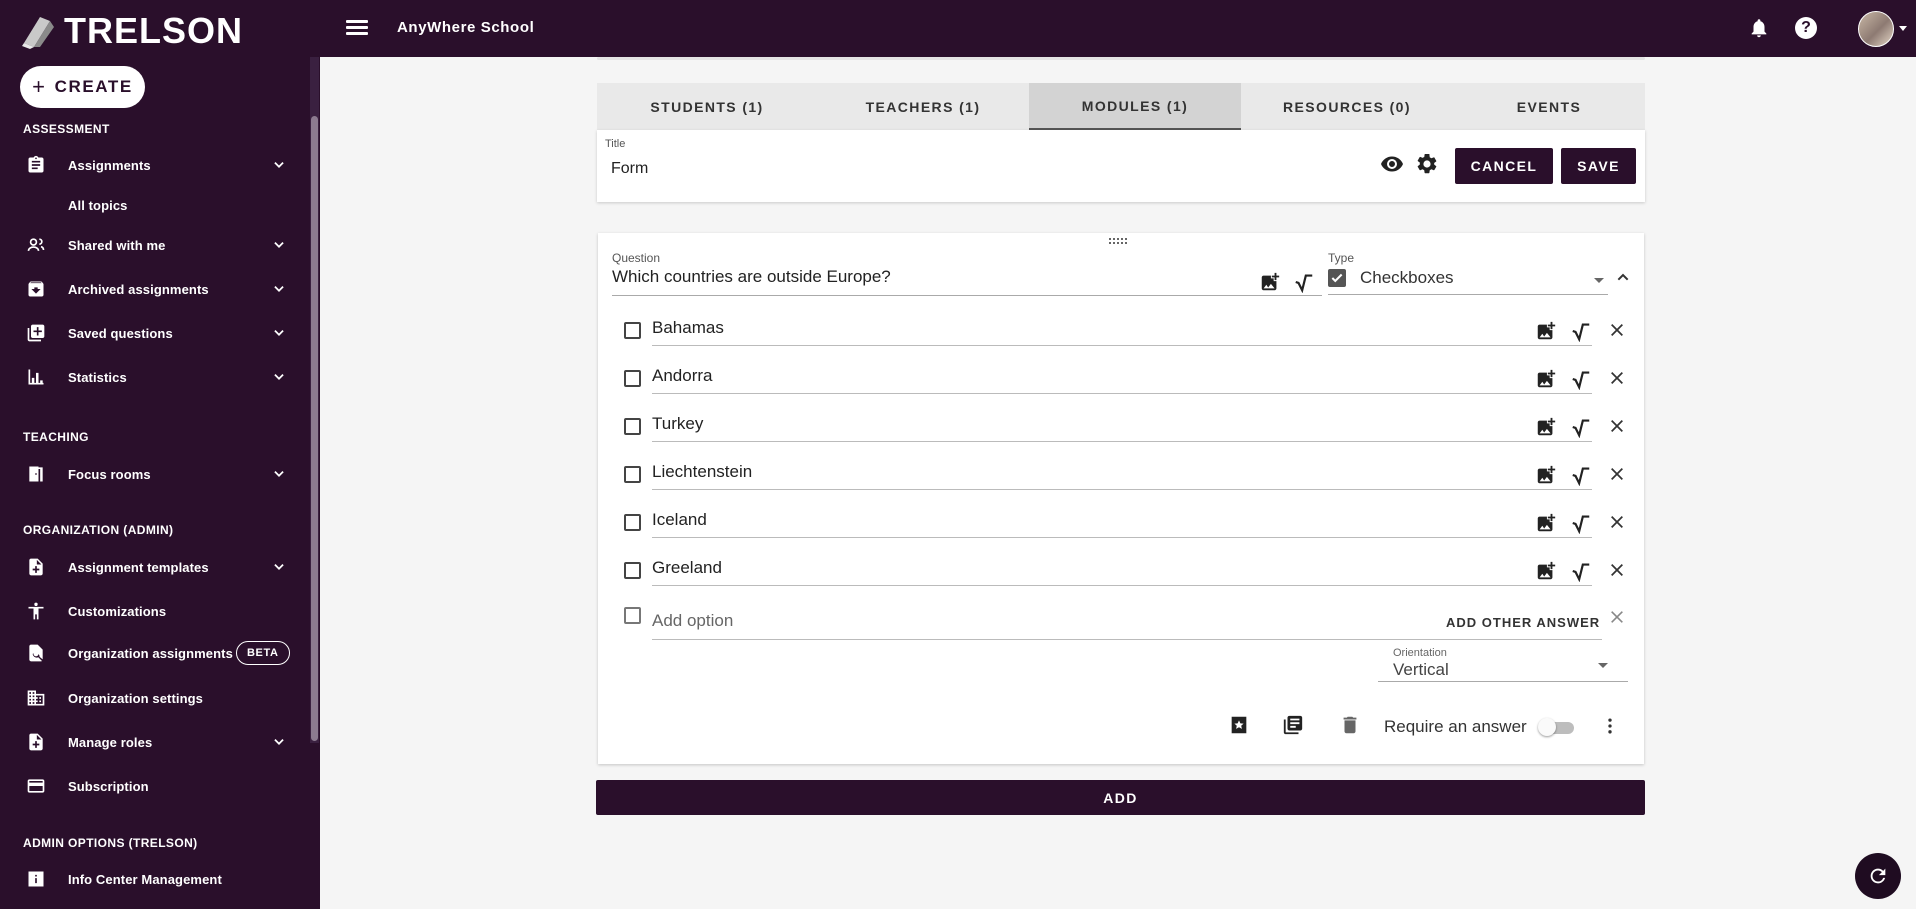 This screenshot has height=909, width=1916. I want to click on sidebar-item-statistics: Statistics, so click(152, 377).